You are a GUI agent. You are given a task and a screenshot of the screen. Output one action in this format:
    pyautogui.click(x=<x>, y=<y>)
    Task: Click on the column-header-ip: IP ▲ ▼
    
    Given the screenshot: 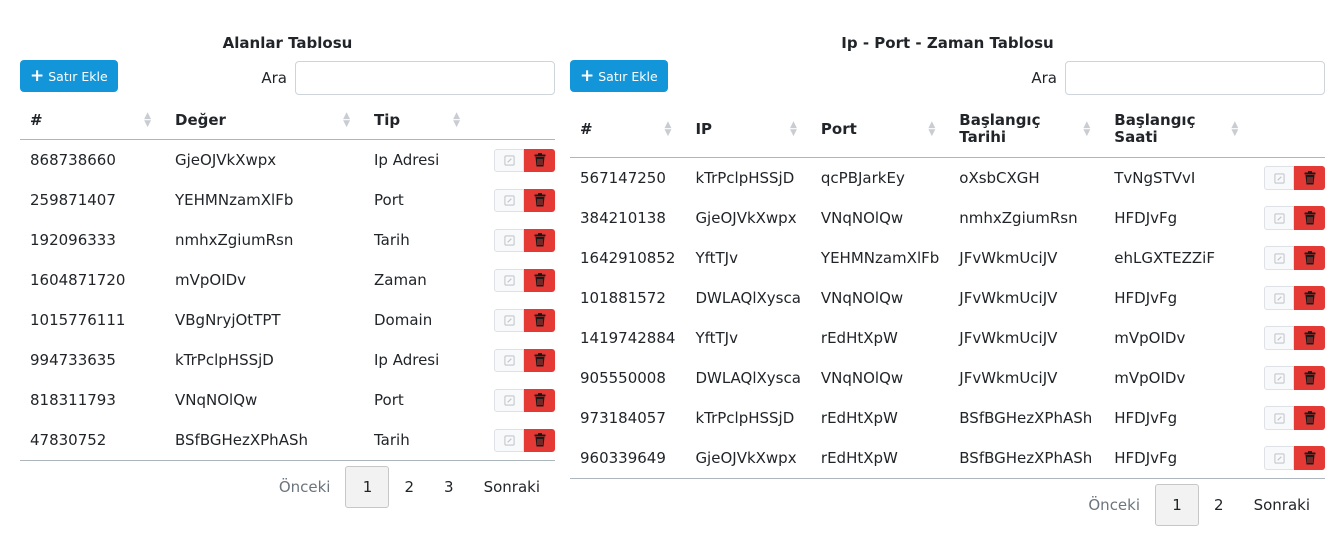 What is the action you would take?
    pyautogui.click(x=748, y=129)
    